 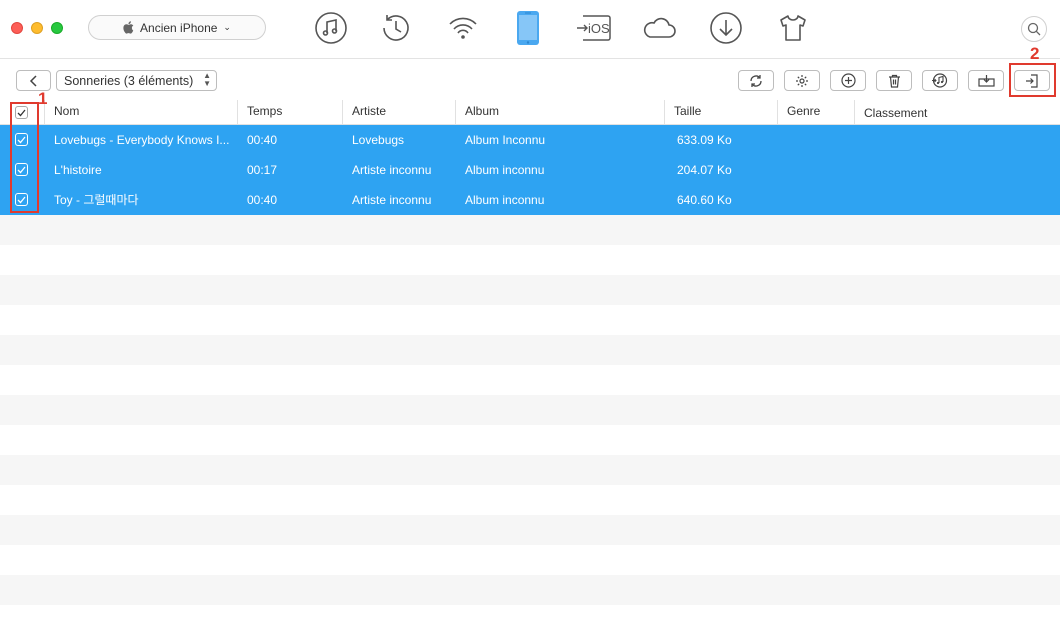 What do you see at coordinates (141, 112) in the screenshot?
I see `column-header-name: Nom` at bounding box center [141, 112].